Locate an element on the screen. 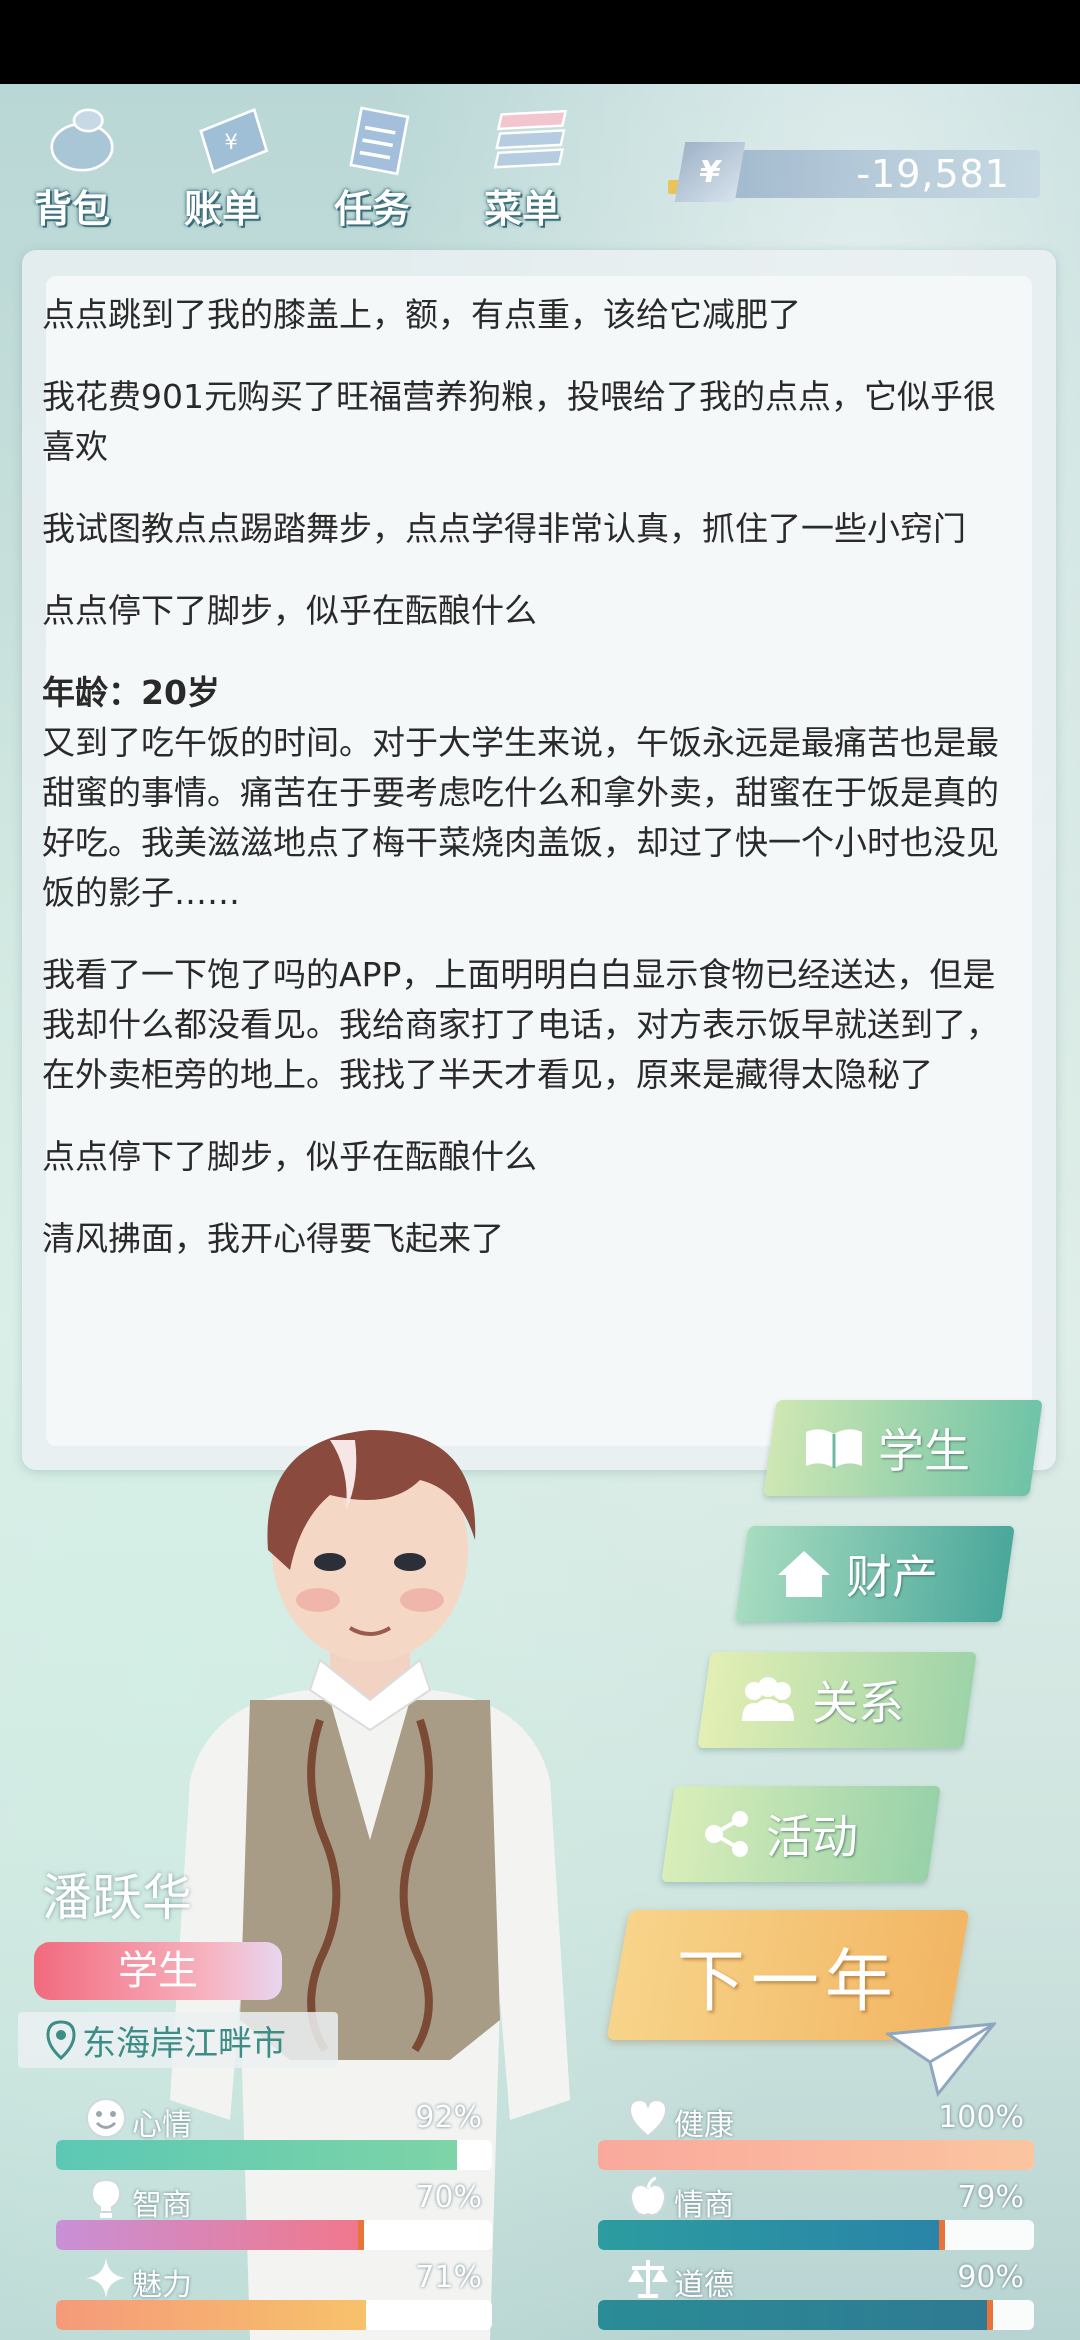 This screenshot has height=2340, width=1080. assets-label: 财产 is located at coordinates (892, 1577).